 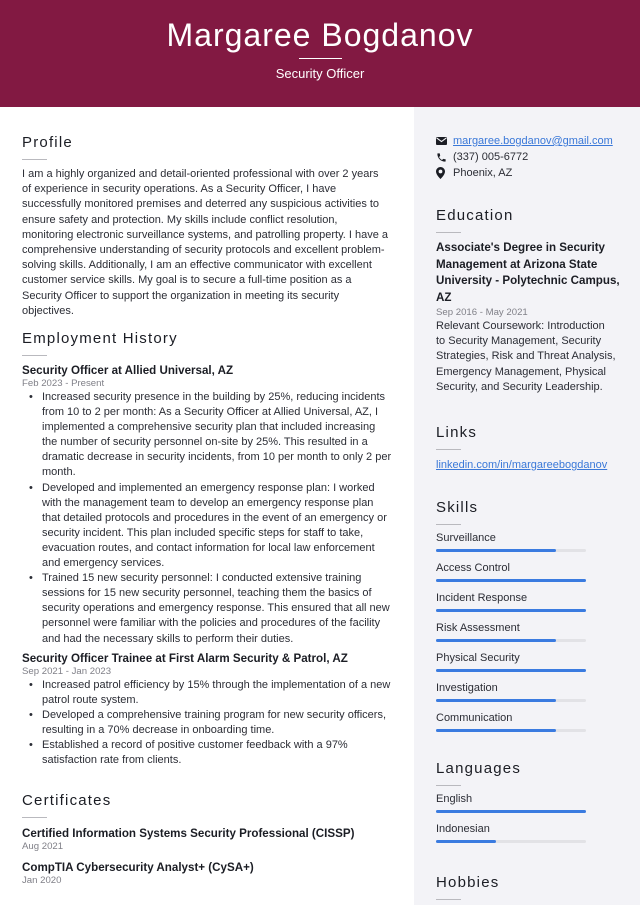 What do you see at coordinates (528, 692) in the screenshot?
I see `skill-item: Investigation` at bounding box center [528, 692].